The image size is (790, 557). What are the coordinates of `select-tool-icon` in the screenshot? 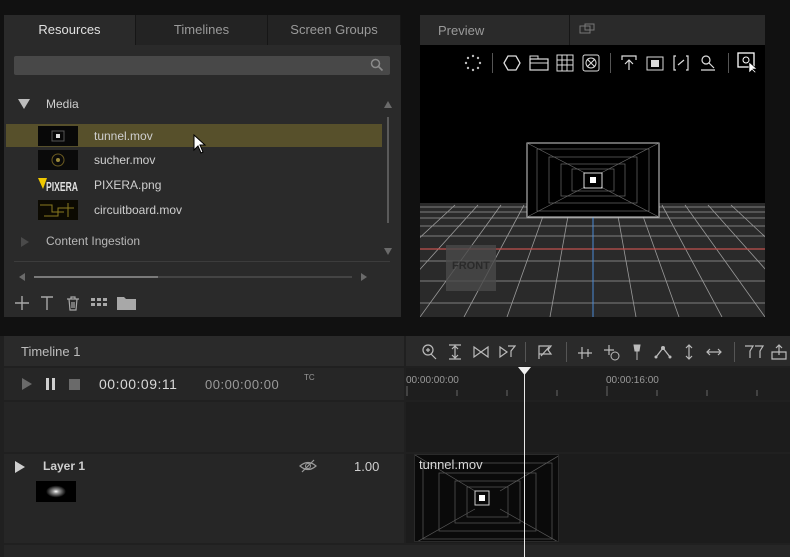 It's located at (748, 63).